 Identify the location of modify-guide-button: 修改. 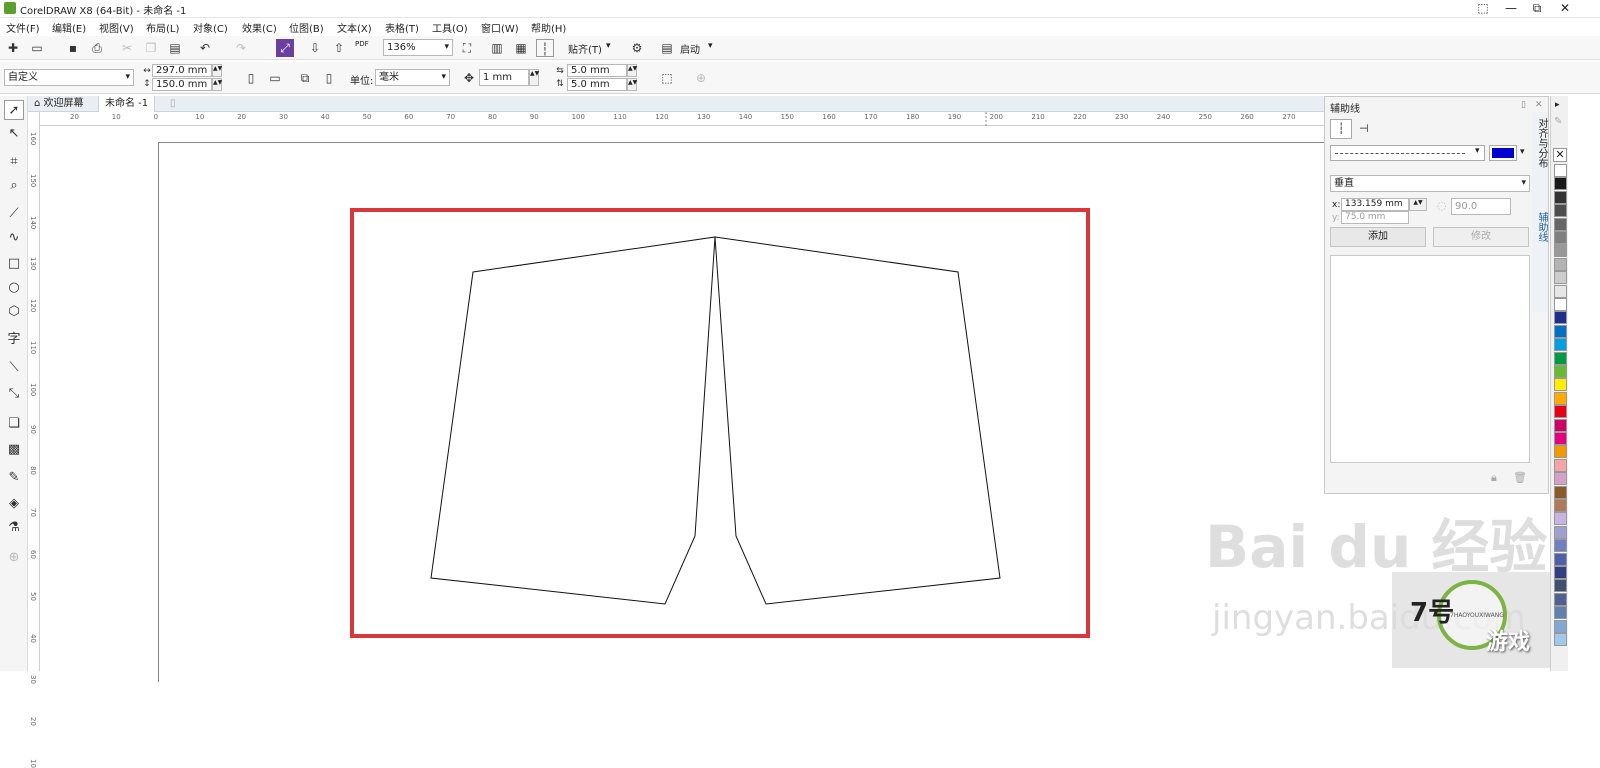
(1481, 237).